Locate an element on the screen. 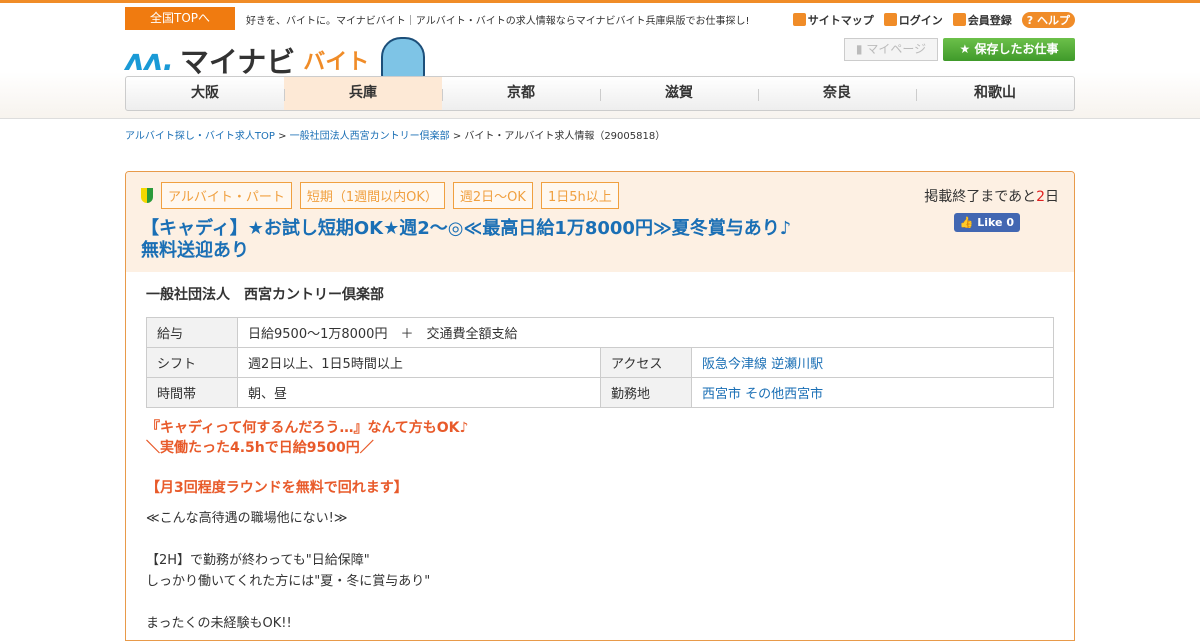  region-nav: 大阪 兵庫 京都 滋賀 奈良 和歌山 is located at coordinates (600, 93).